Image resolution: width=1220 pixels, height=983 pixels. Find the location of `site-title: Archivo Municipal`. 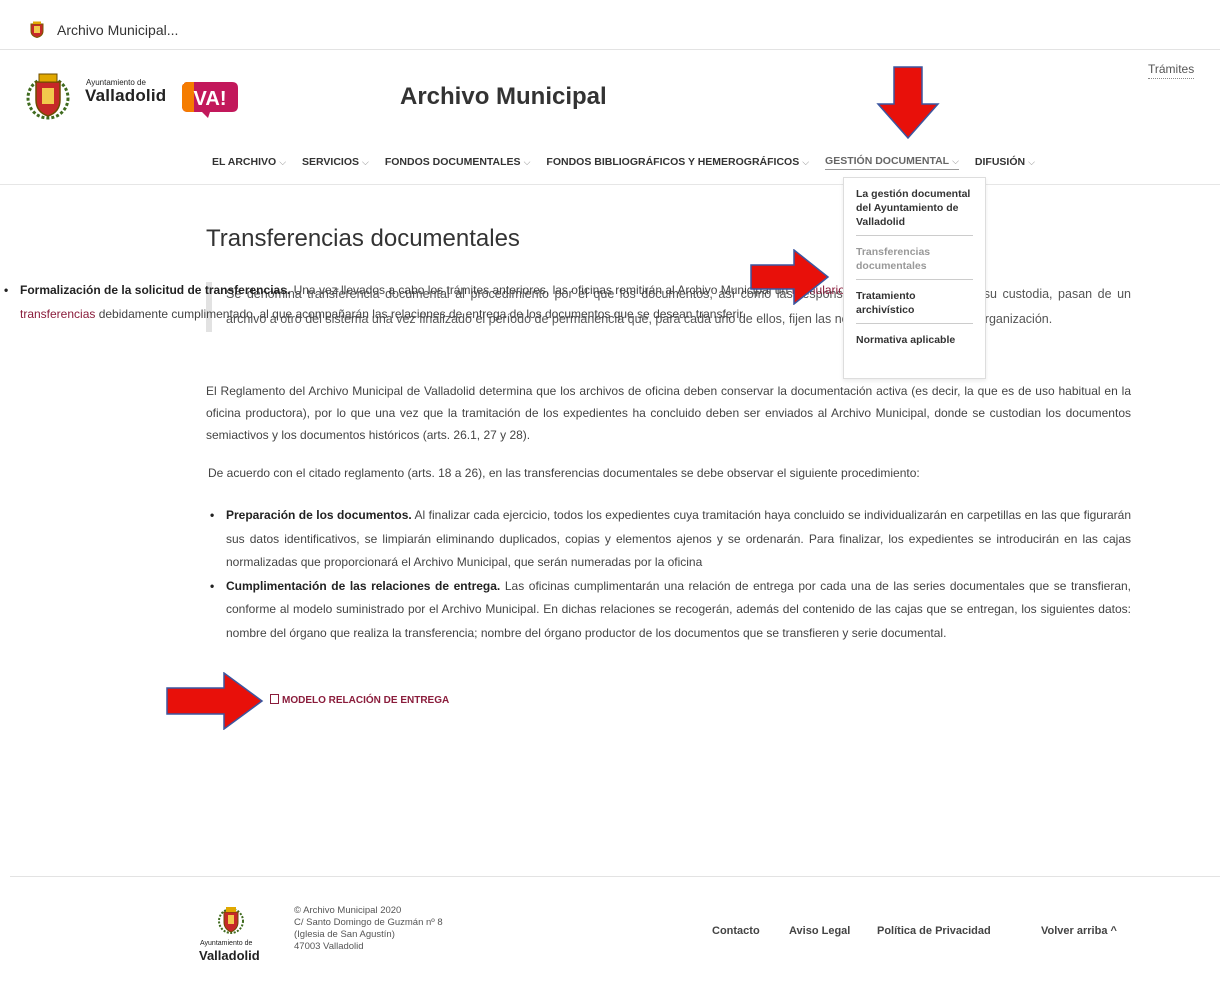

site-title: Archivo Municipal is located at coordinates (503, 97).